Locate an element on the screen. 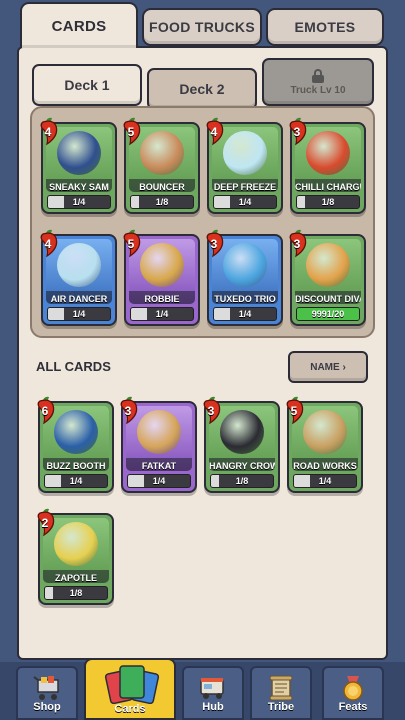 Image resolution: width=405 pixels, height=720 pixels. deck-3-label: Truck Lv 10 is located at coordinates (318, 90).